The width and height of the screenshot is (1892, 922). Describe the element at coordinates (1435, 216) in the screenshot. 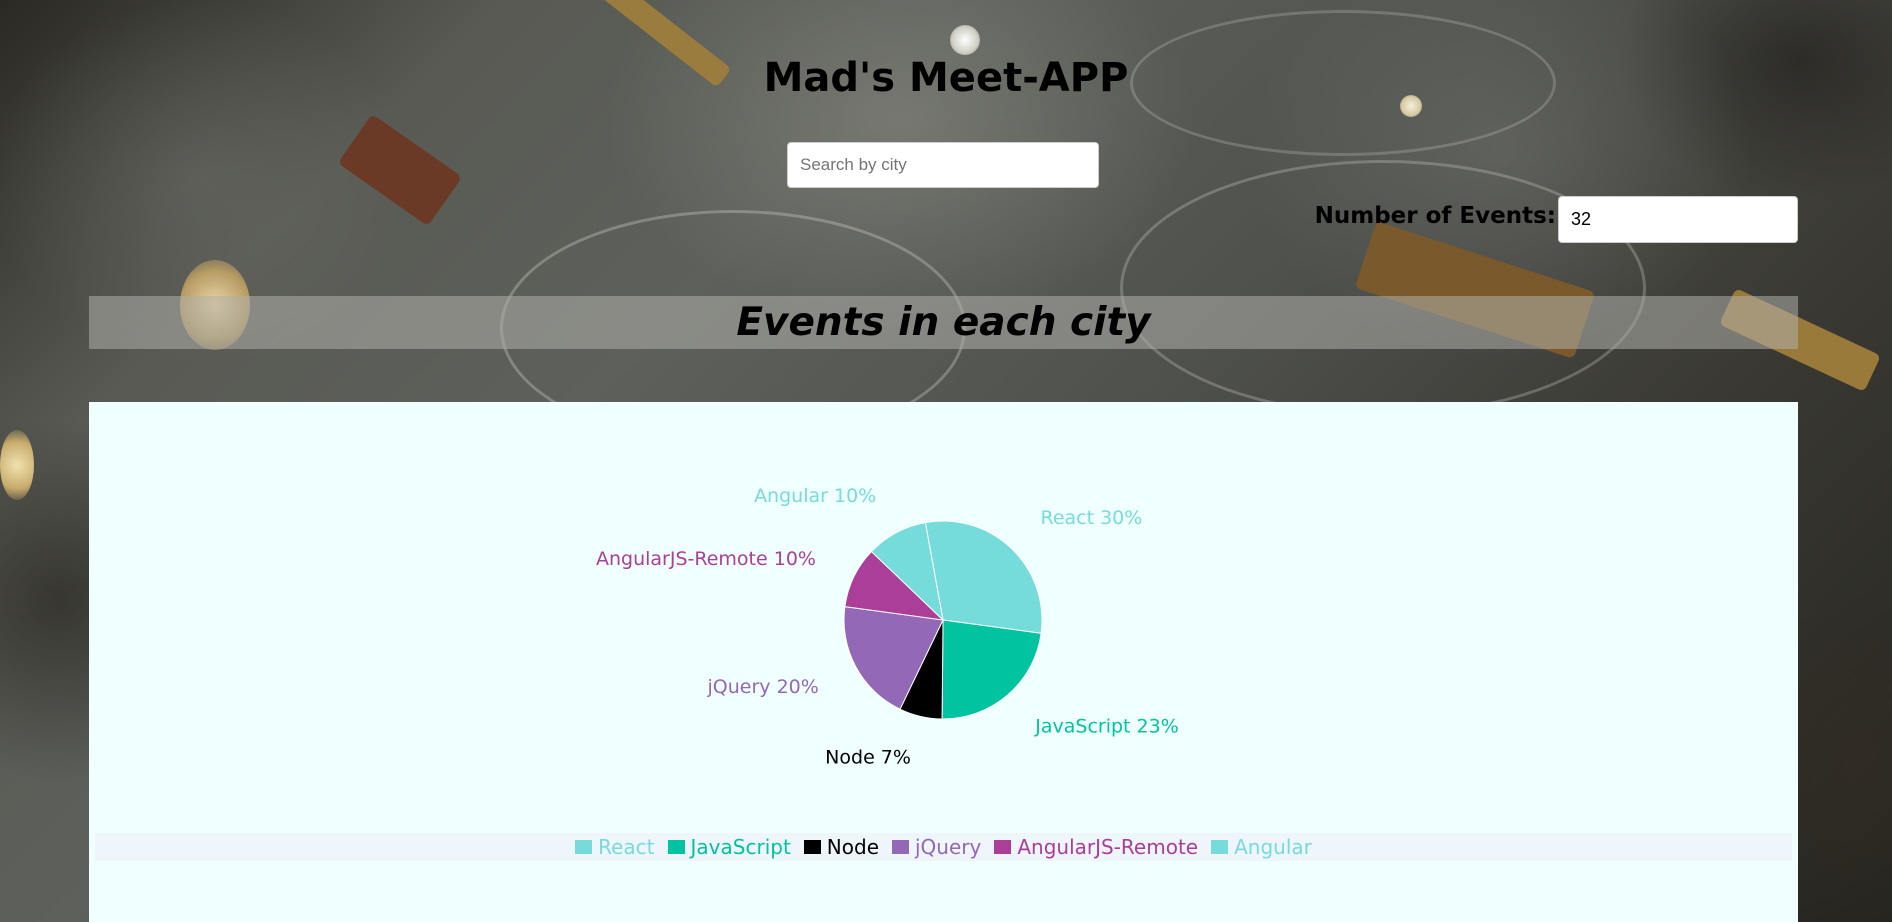

I see `number-of-events-label: Number of Events:` at that location.